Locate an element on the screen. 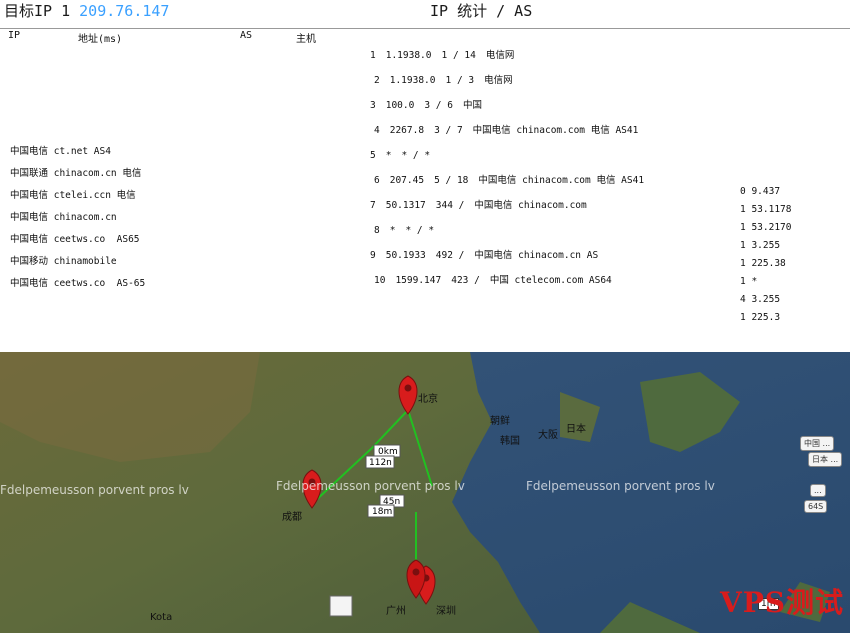 The height and width of the screenshot is (633, 850). distance-label-0: 0km is located at coordinates (387, 451).